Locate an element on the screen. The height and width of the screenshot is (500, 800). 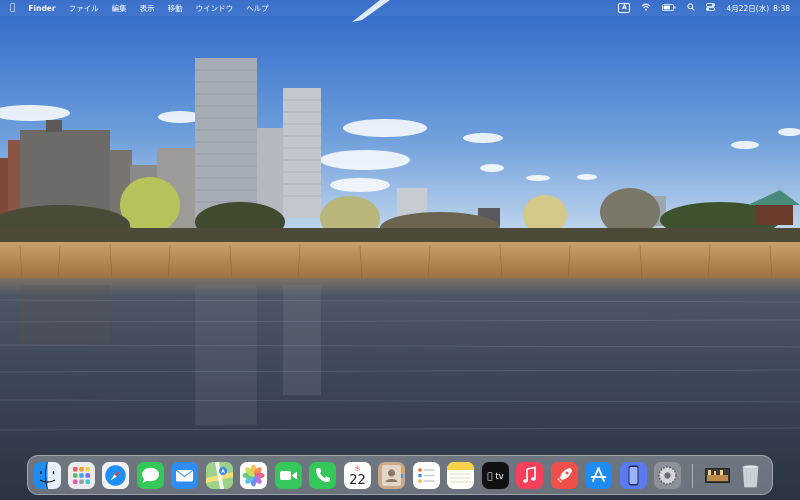
facetime-icon is located at coordinates (288, 475).